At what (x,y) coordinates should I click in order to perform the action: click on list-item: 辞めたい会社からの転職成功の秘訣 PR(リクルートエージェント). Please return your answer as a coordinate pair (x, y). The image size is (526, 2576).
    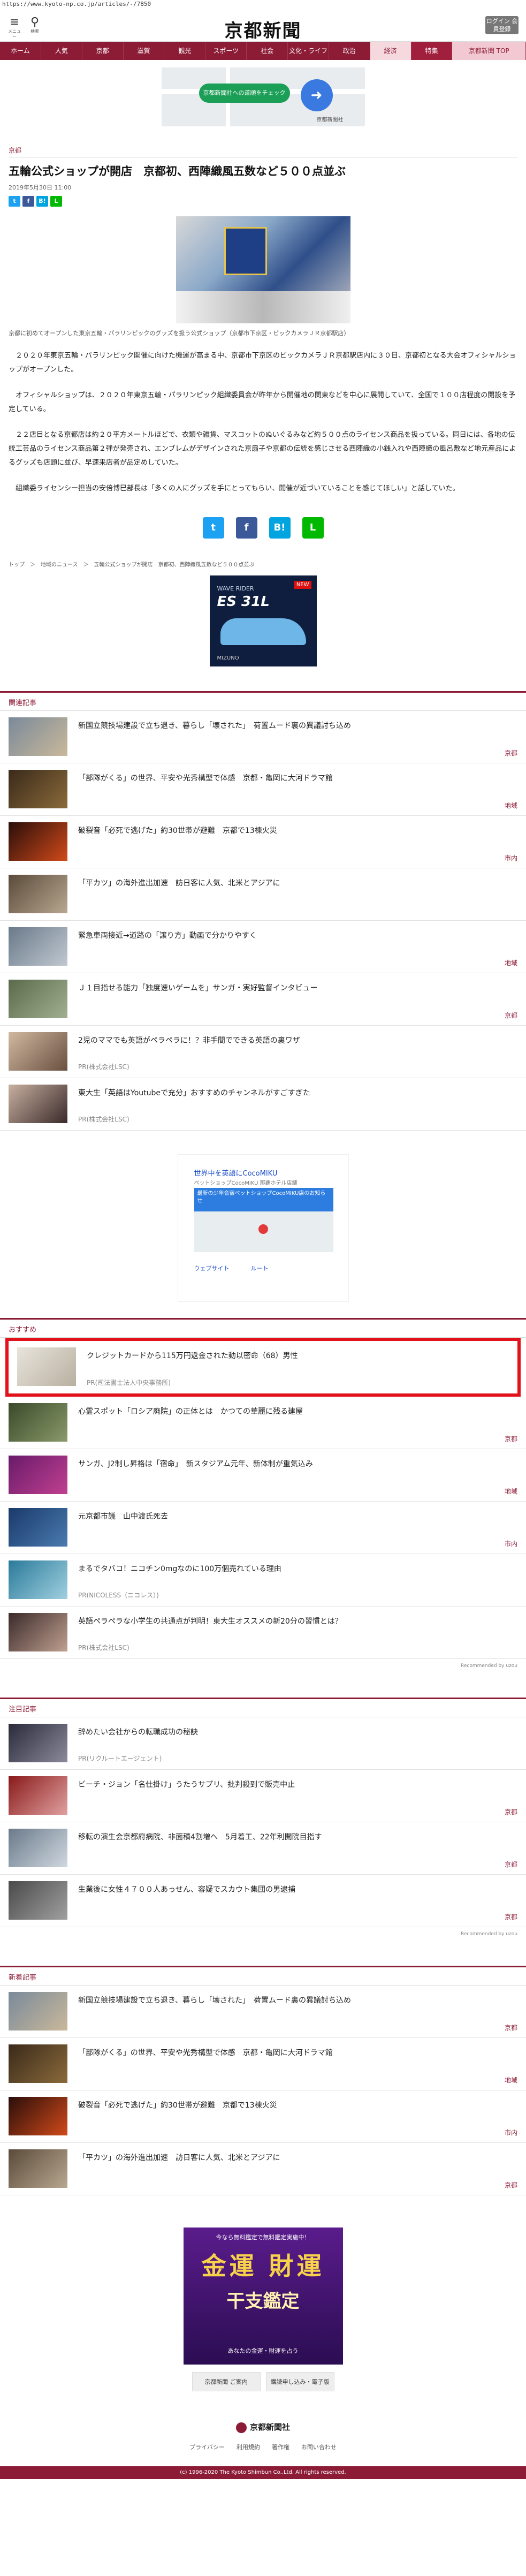
    Looking at the image, I should click on (263, 1743).